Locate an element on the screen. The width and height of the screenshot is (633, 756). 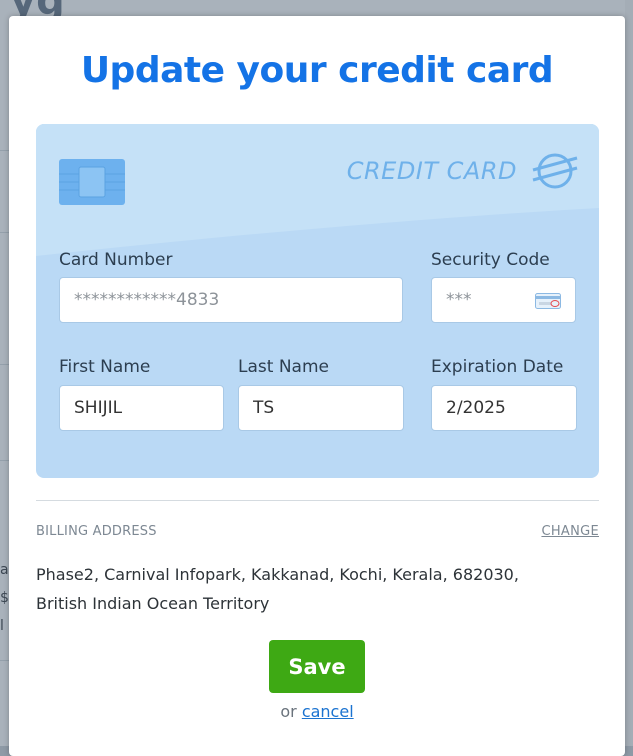
card-number-label: Card Number is located at coordinates (116, 260).